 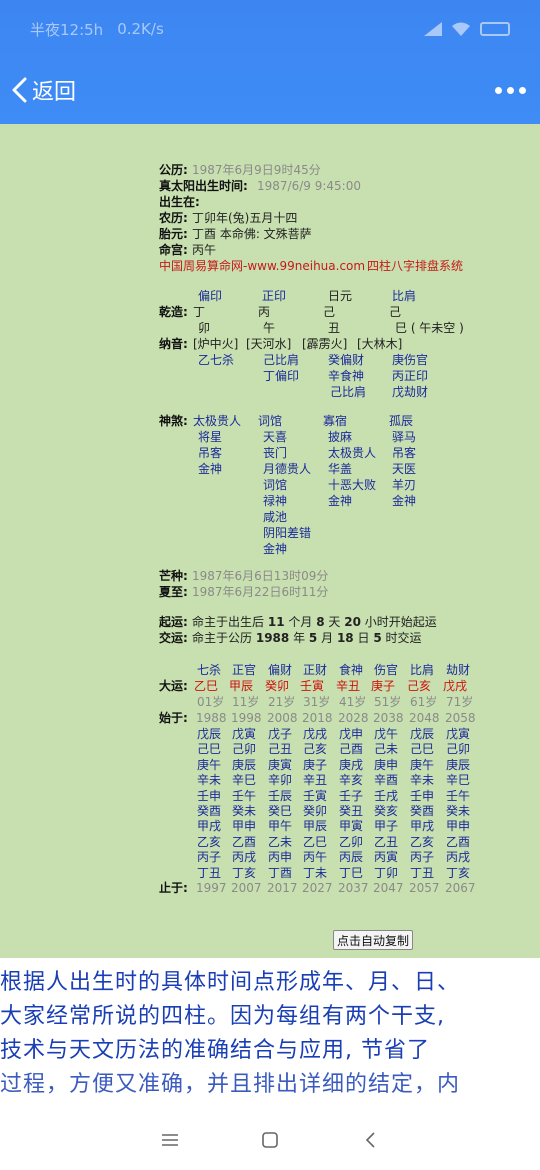 I want to click on liunian-cell: 己未, so click(x=386, y=749).